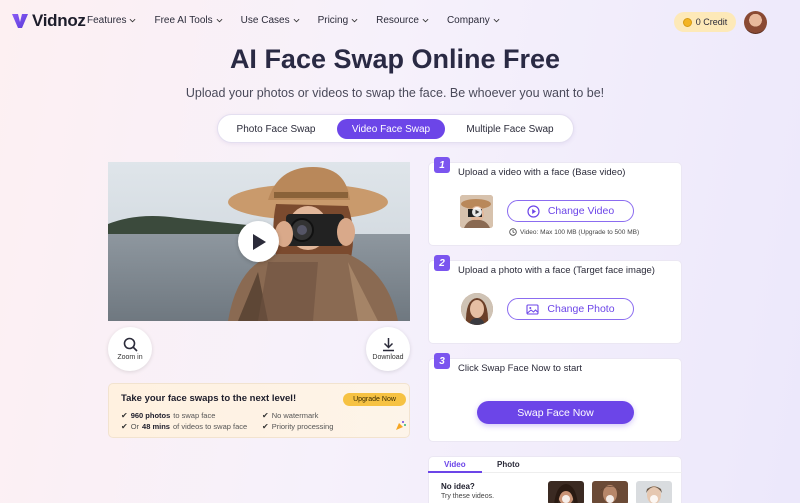  What do you see at coordinates (520, 368) in the screenshot?
I see `step-3-text: Click Swap Face Now to start` at bounding box center [520, 368].